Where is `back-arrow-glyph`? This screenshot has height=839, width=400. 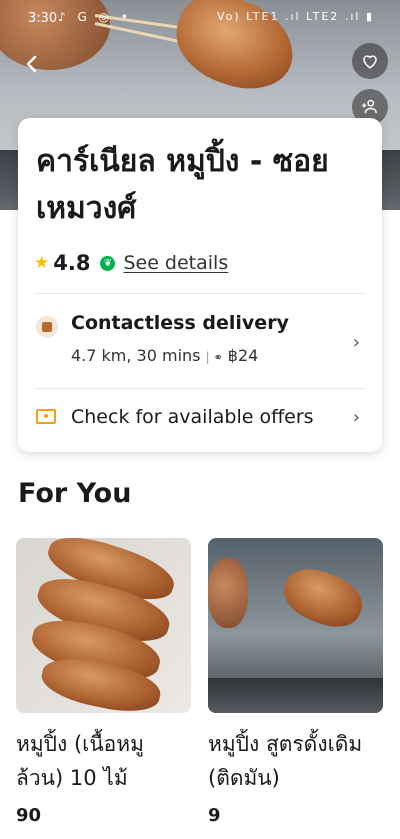 back-arrow-glyph is located at coordinates (31, 64).